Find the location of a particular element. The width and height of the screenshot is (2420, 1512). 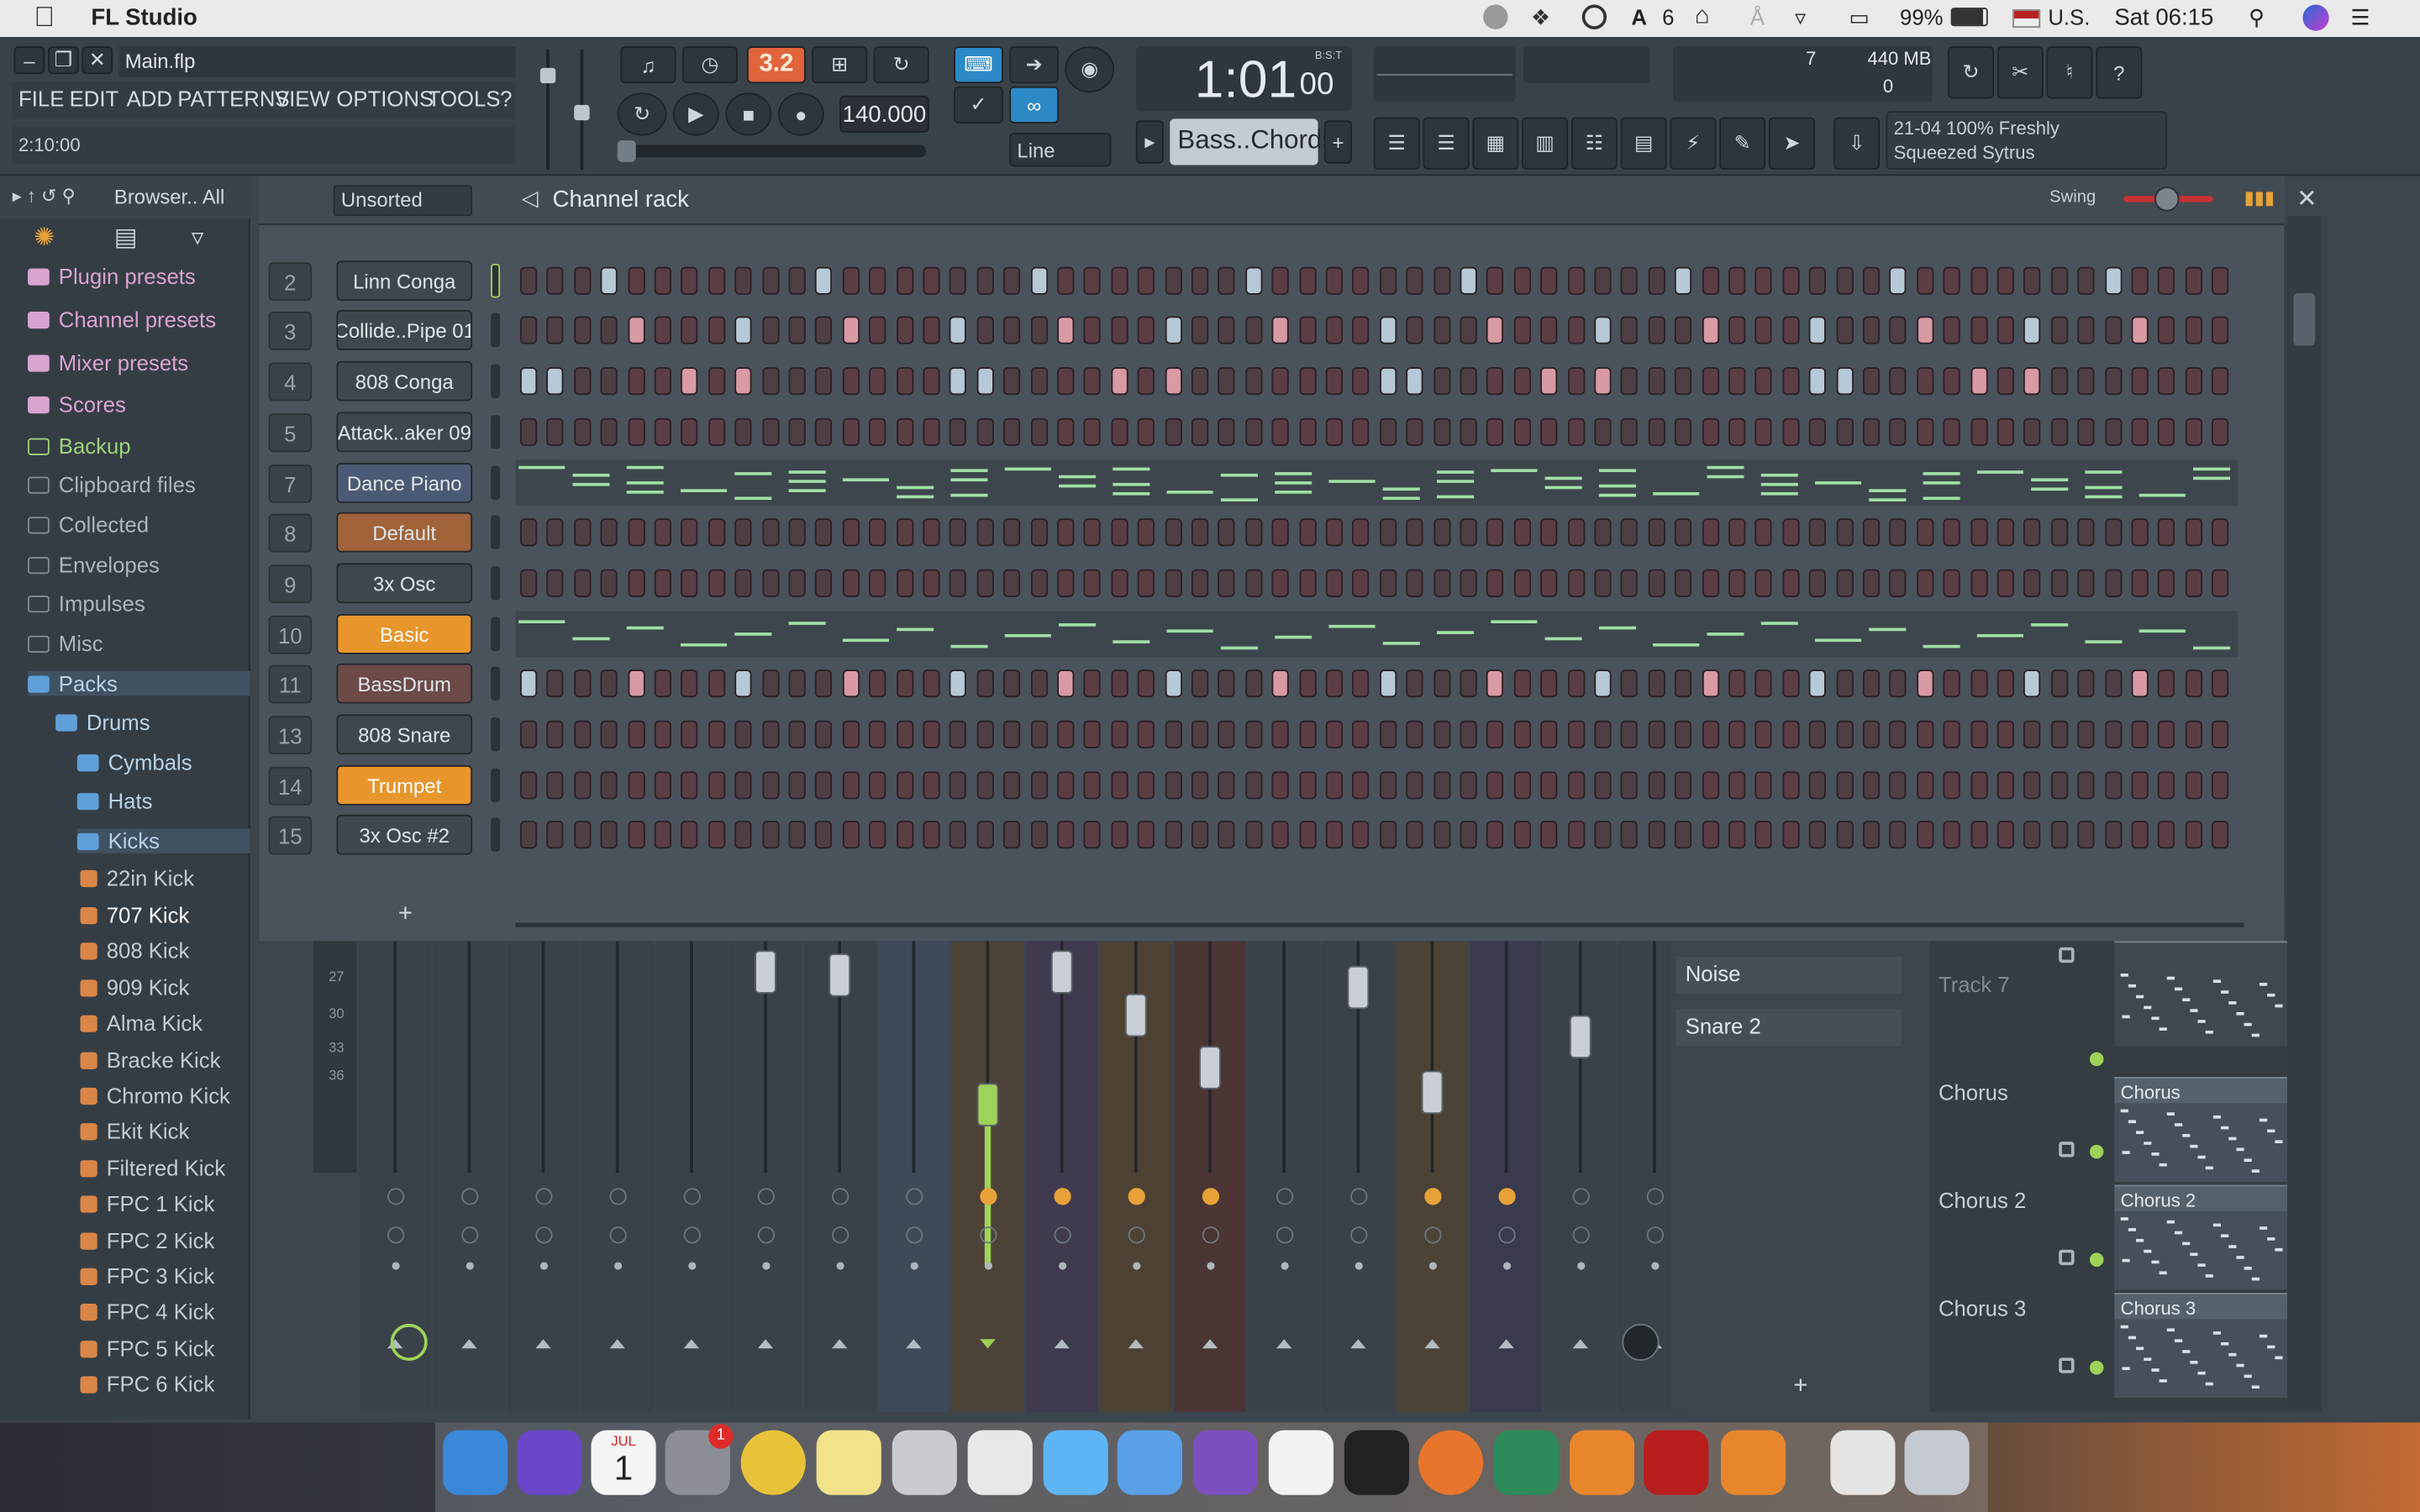

lock-icon is located at coordinates (2067, 1257).